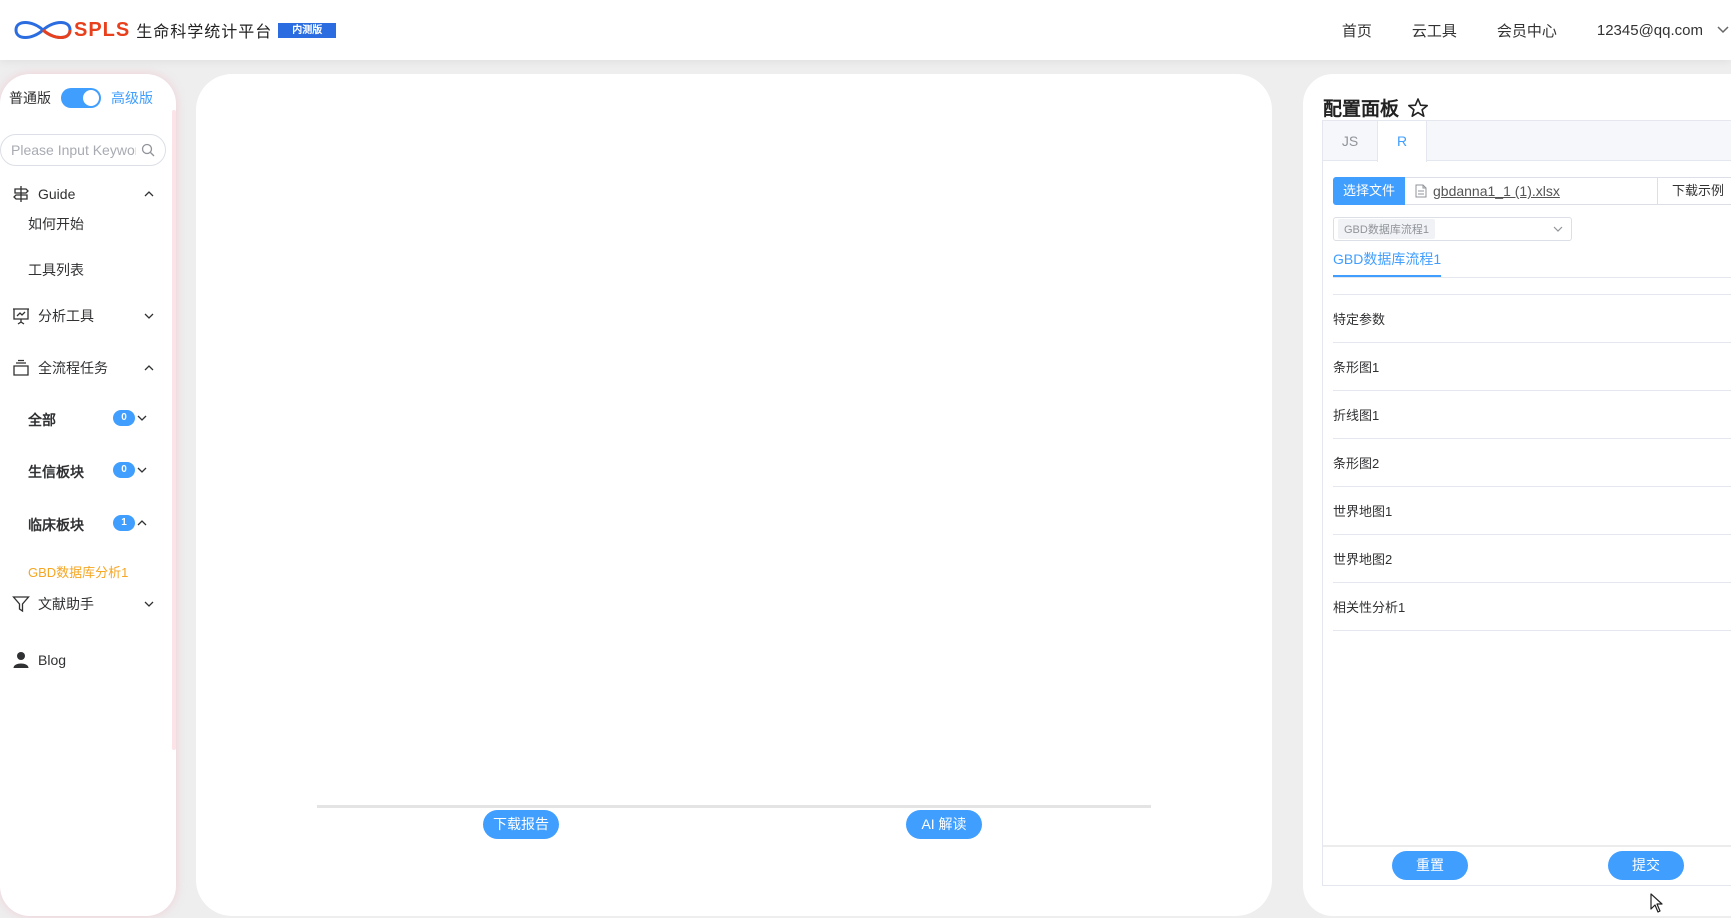 The width and height of the screenshot is (1731, 918). Describe the element at coordinates (1532, 415) in the screenshot. I see `section-line-chart-1: 折线图1` at that location.